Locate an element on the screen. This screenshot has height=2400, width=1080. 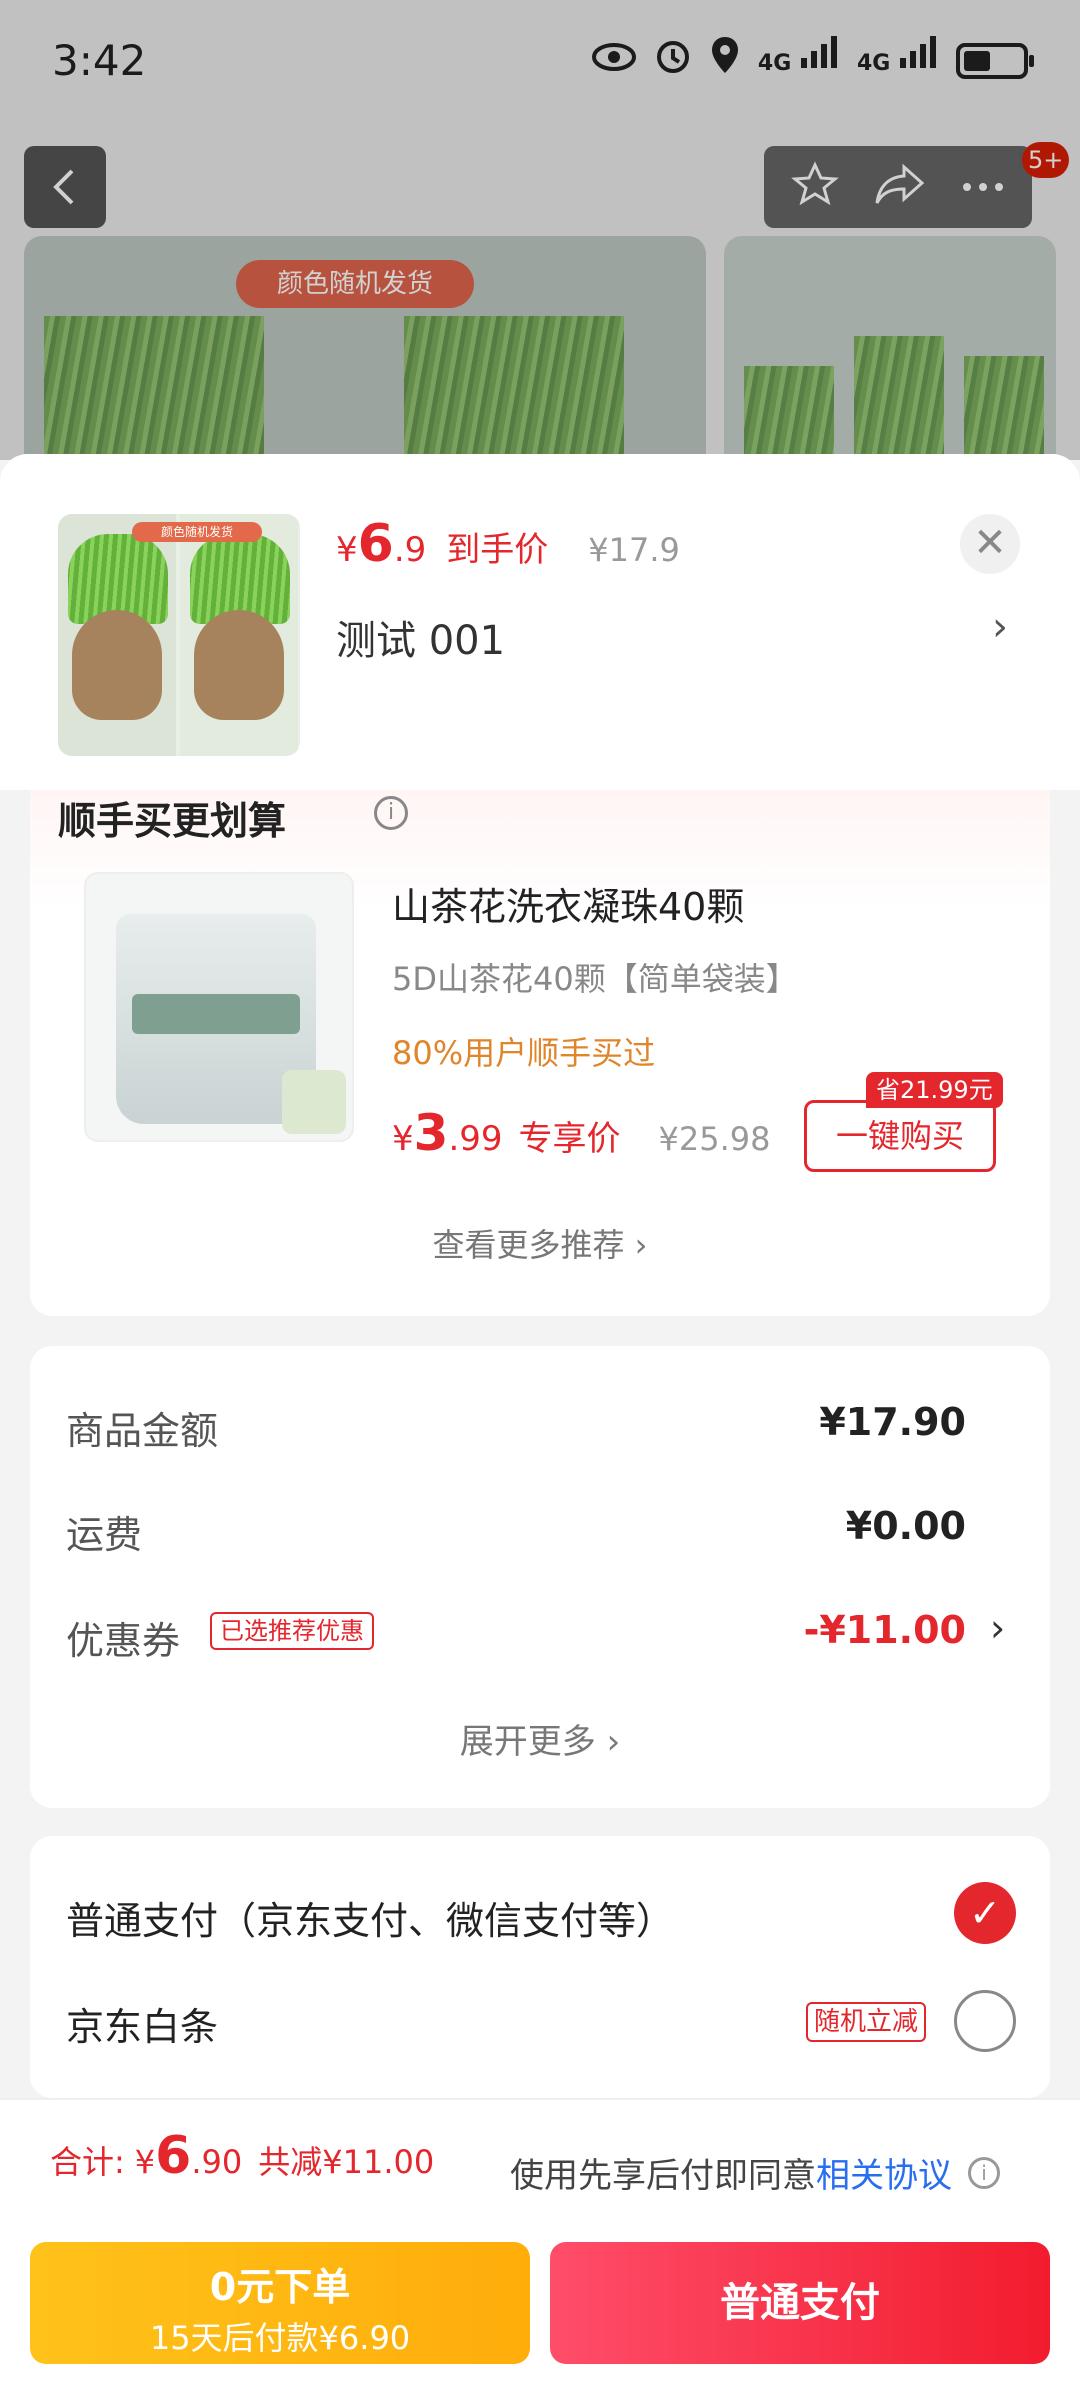
radio-unchecked is located at coordinates (985, 2021).